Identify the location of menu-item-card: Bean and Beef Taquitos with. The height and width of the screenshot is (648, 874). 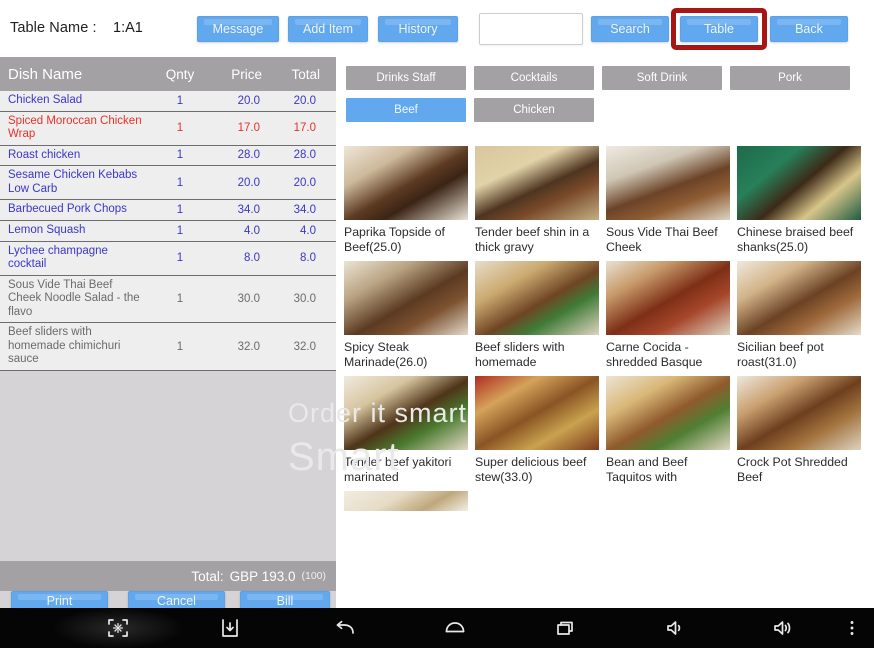
(669, 429).